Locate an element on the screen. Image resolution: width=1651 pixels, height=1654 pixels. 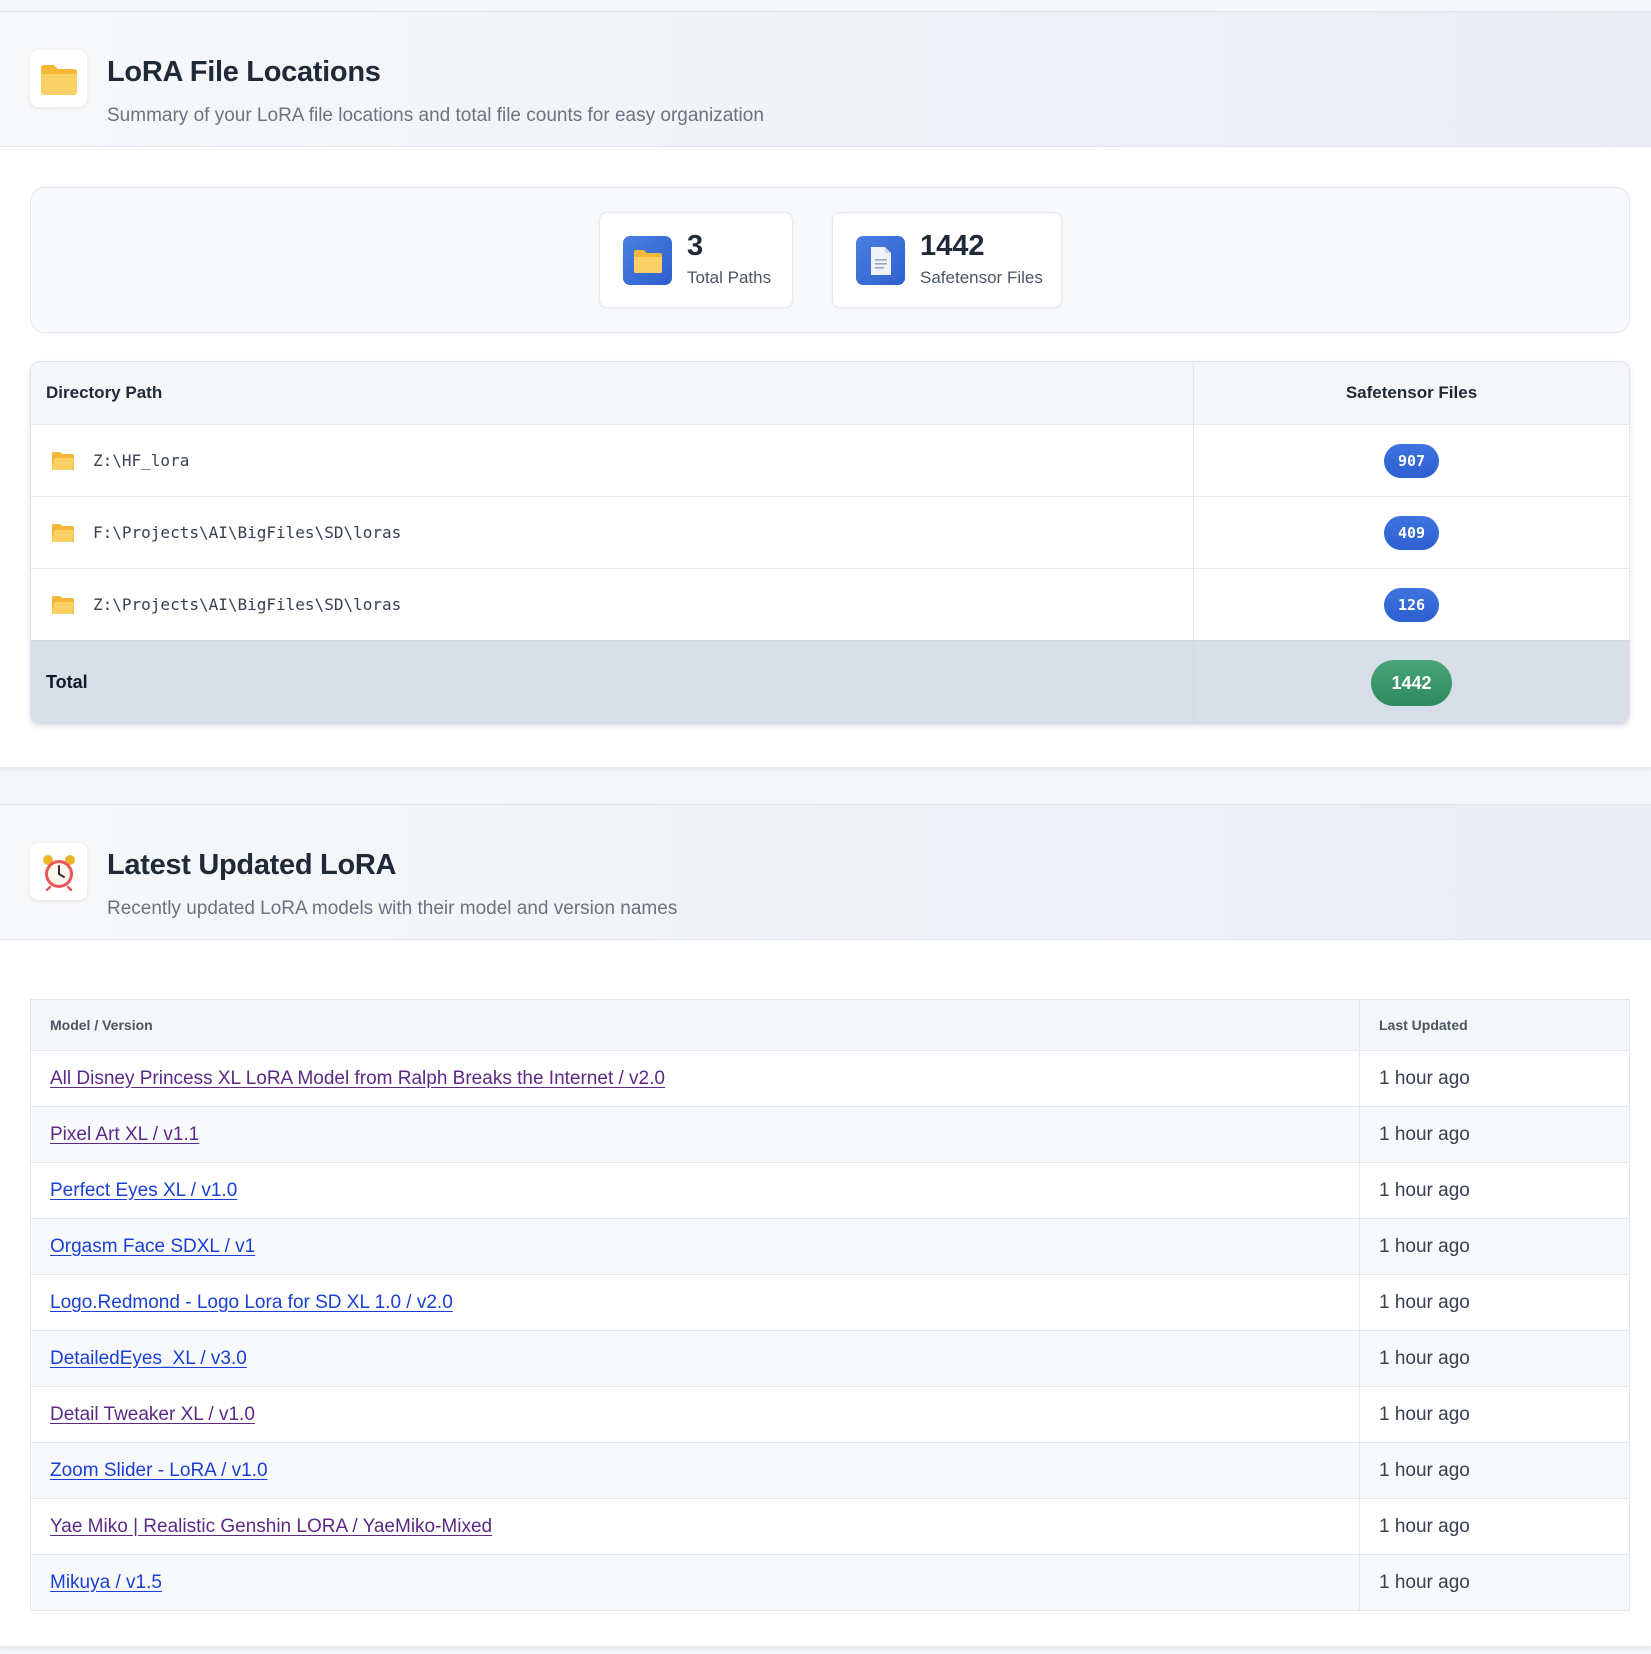
model-version-link: Detail Tweaker XL / v1.0 is located at coordinates (152, 1415).